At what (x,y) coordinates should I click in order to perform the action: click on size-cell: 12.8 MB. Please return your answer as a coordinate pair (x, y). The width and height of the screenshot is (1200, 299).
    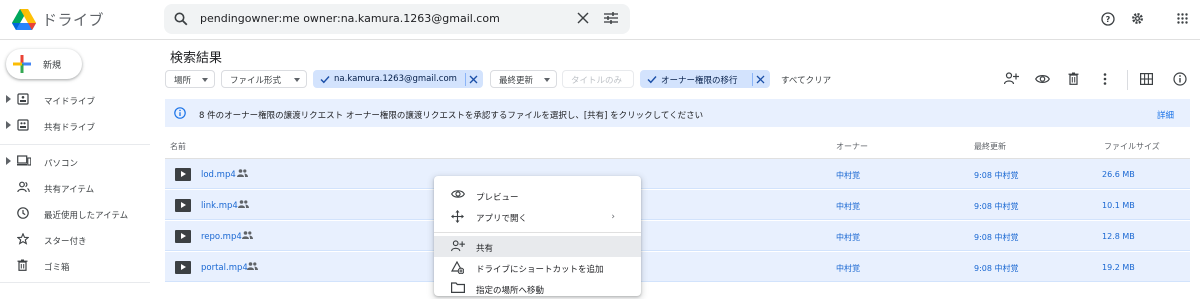
    Looking at the image, I should click on (1118, 236).